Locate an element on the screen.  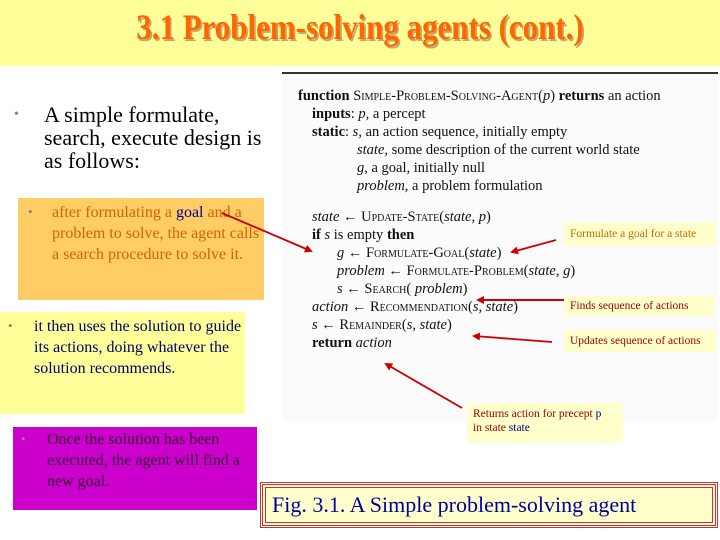
function-name: Simple-Problem-Solving-Agent is located at coordinates (446, 96).